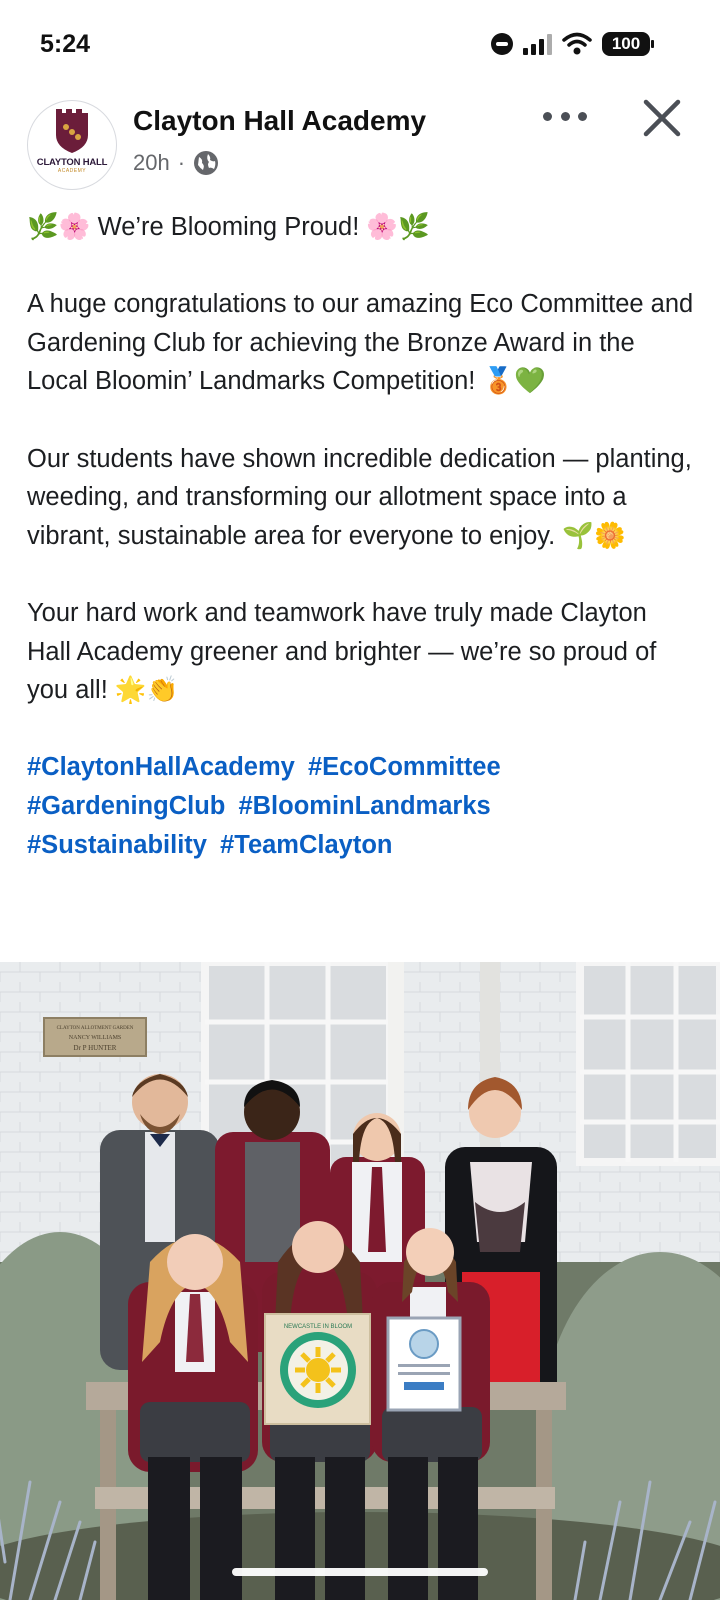 The height and width of the screenshot is (1600, 720). What do you see at coordinates (126, 806) in the screenshot?
I see `hashtag-link: #GardeningClub` at bounding box center [126, 806].